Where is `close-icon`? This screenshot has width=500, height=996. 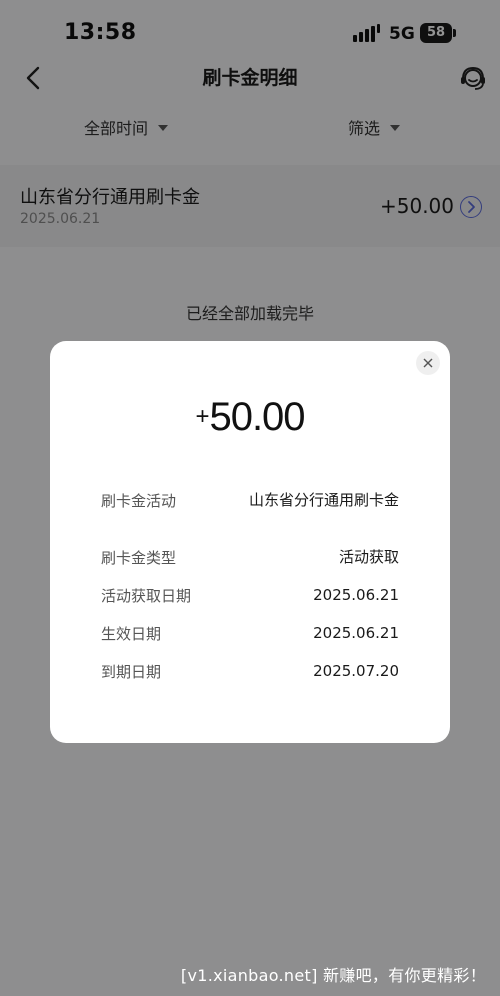 close-icon is located at coordinates (428, 363).